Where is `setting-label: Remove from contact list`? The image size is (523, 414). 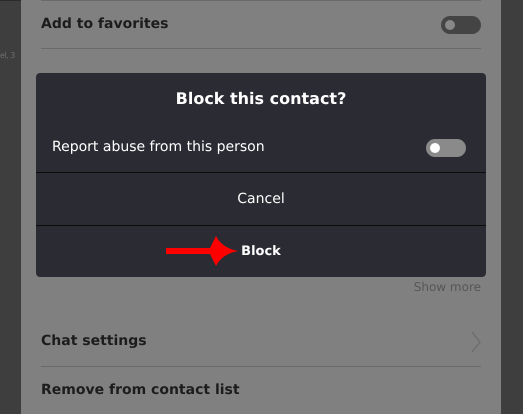
setting-label: Remove from contact list is located at coordinates (140, 390).